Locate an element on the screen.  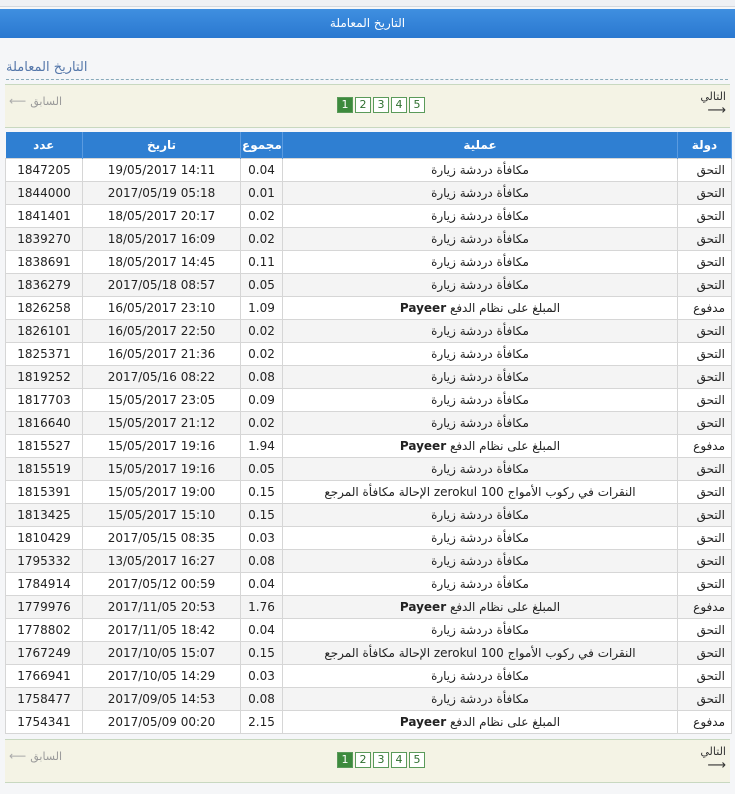
cell-number: 1810429 is located at coordinates (44, 538).